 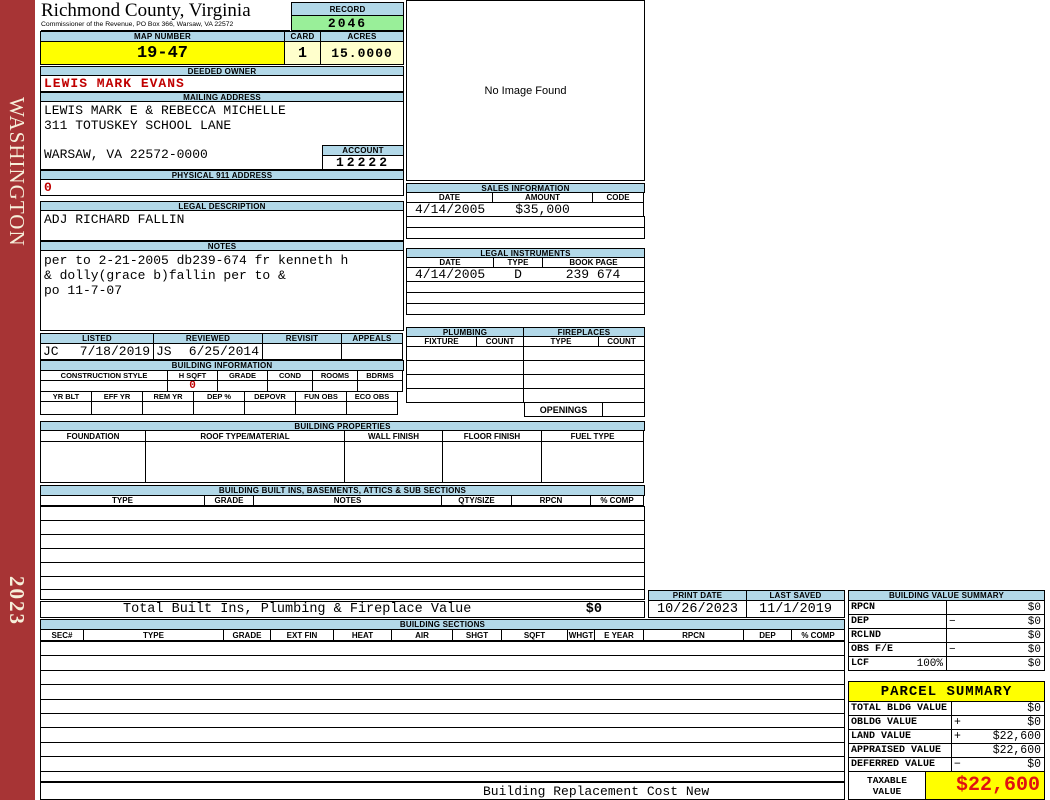 What do you see at coordinates (617, 500) in the screenshot?
I see `bi-comp-header: % COMP` at bounding box center [617, 500].